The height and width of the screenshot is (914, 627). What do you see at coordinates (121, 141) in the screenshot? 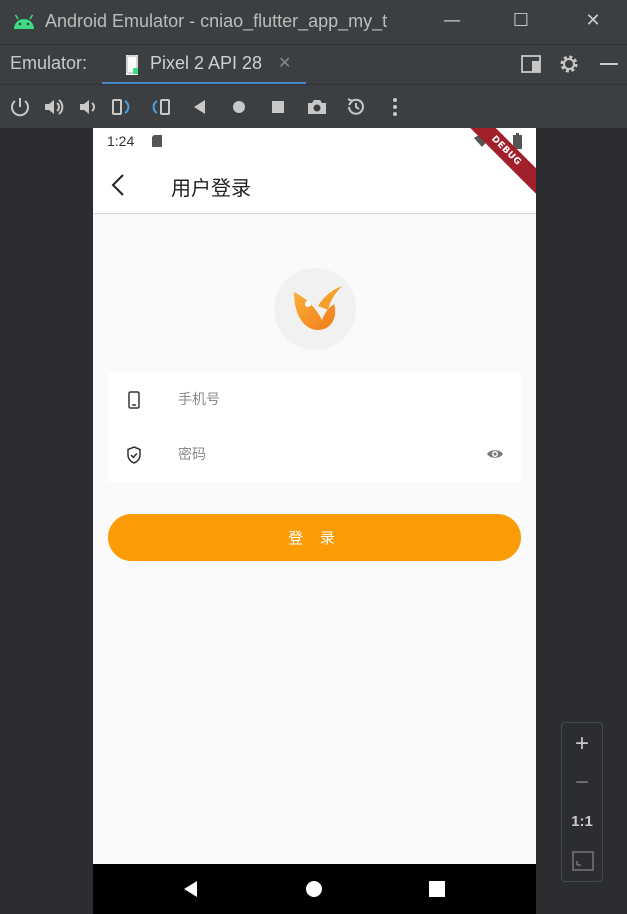
I see `status-time: 1:24` at bounding box center [121, 141].